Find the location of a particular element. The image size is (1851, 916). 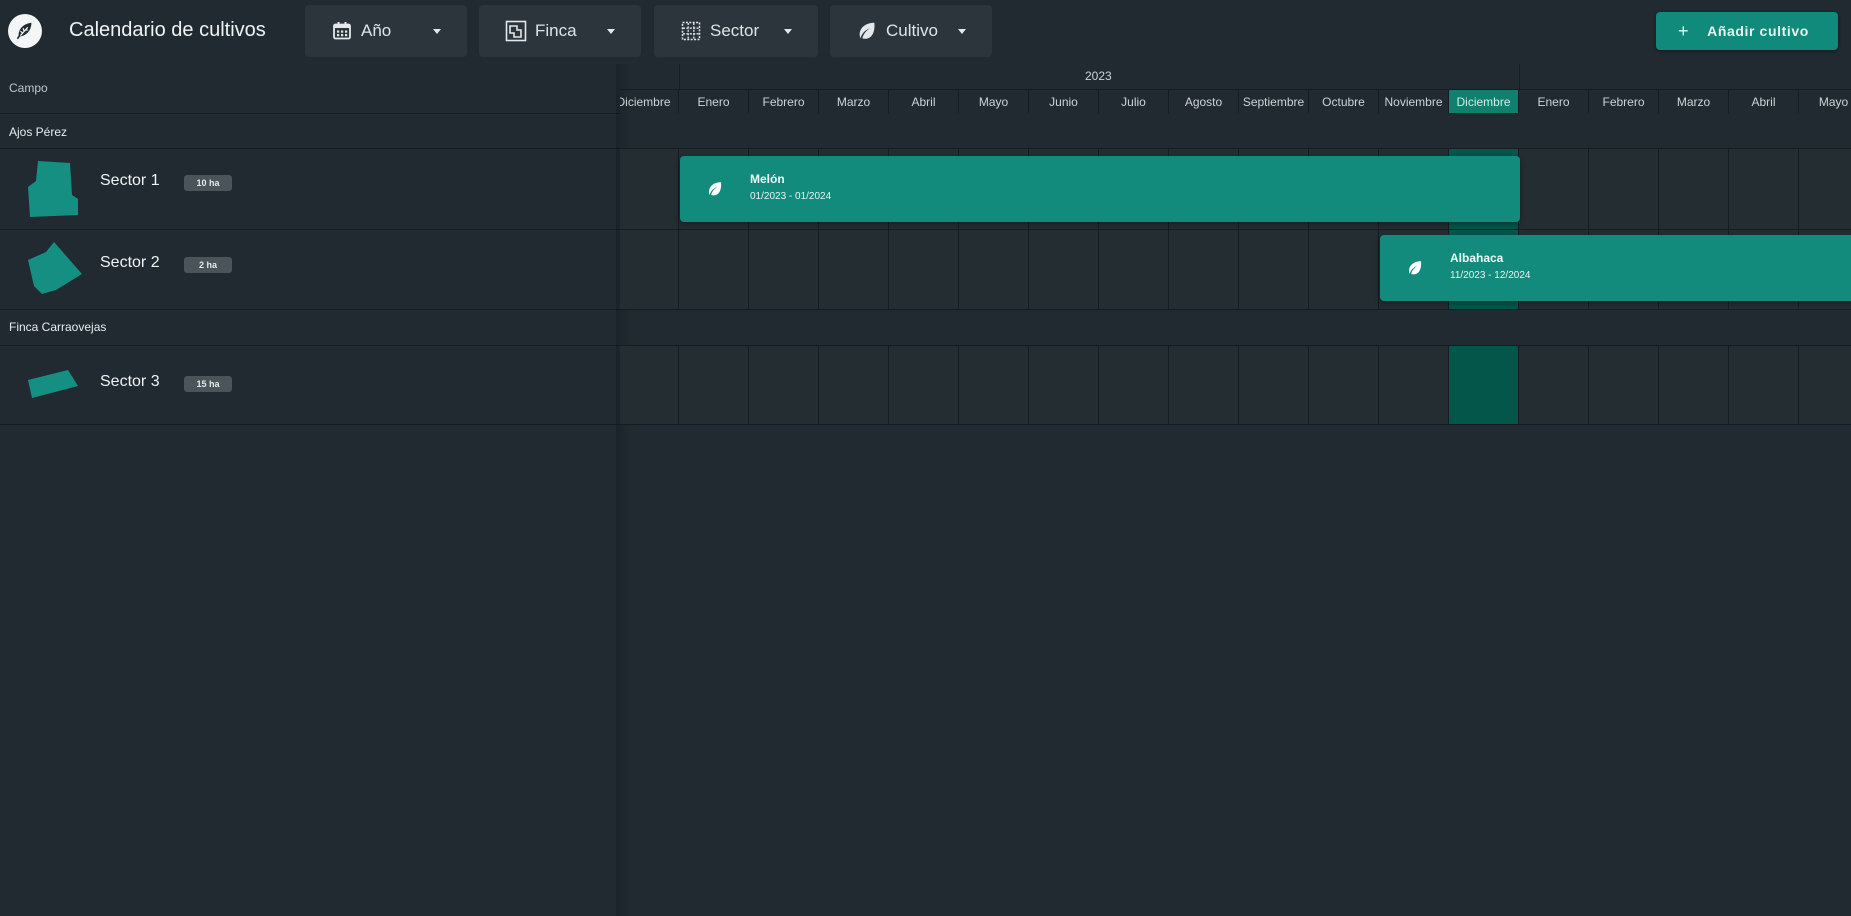

crop-filter-label: Cultivo is located at coordinates (912, 30).